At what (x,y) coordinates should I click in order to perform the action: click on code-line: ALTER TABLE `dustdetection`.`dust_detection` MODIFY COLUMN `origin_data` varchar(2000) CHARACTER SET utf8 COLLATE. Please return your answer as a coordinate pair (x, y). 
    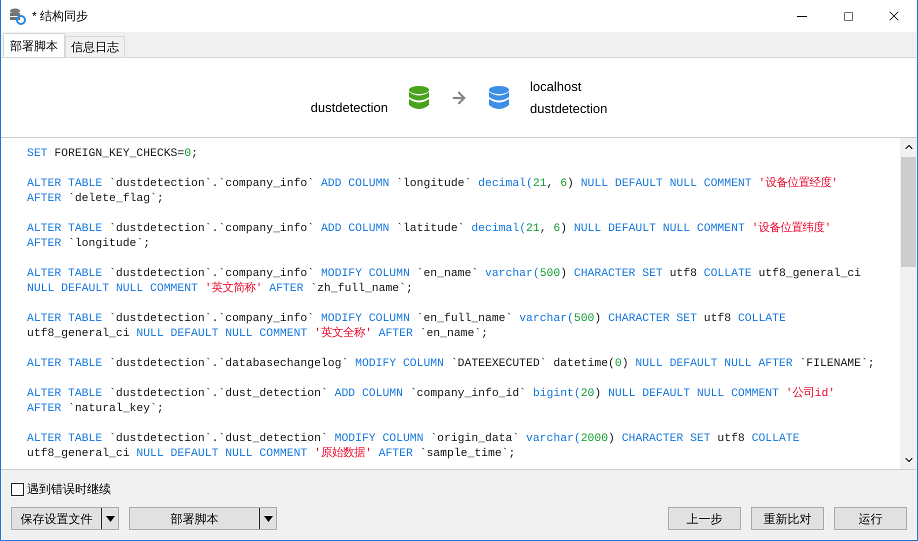
    Looking at the image, I should click on (413, 439).